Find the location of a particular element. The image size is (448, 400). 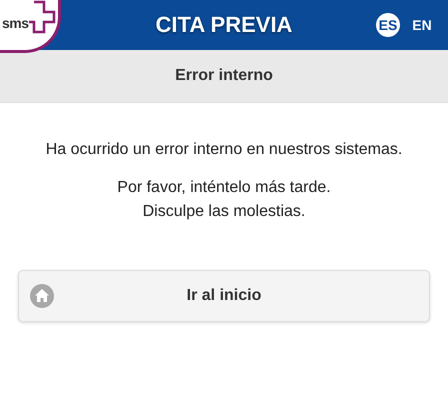

language-option: ES is located at coordinates (388, 25).